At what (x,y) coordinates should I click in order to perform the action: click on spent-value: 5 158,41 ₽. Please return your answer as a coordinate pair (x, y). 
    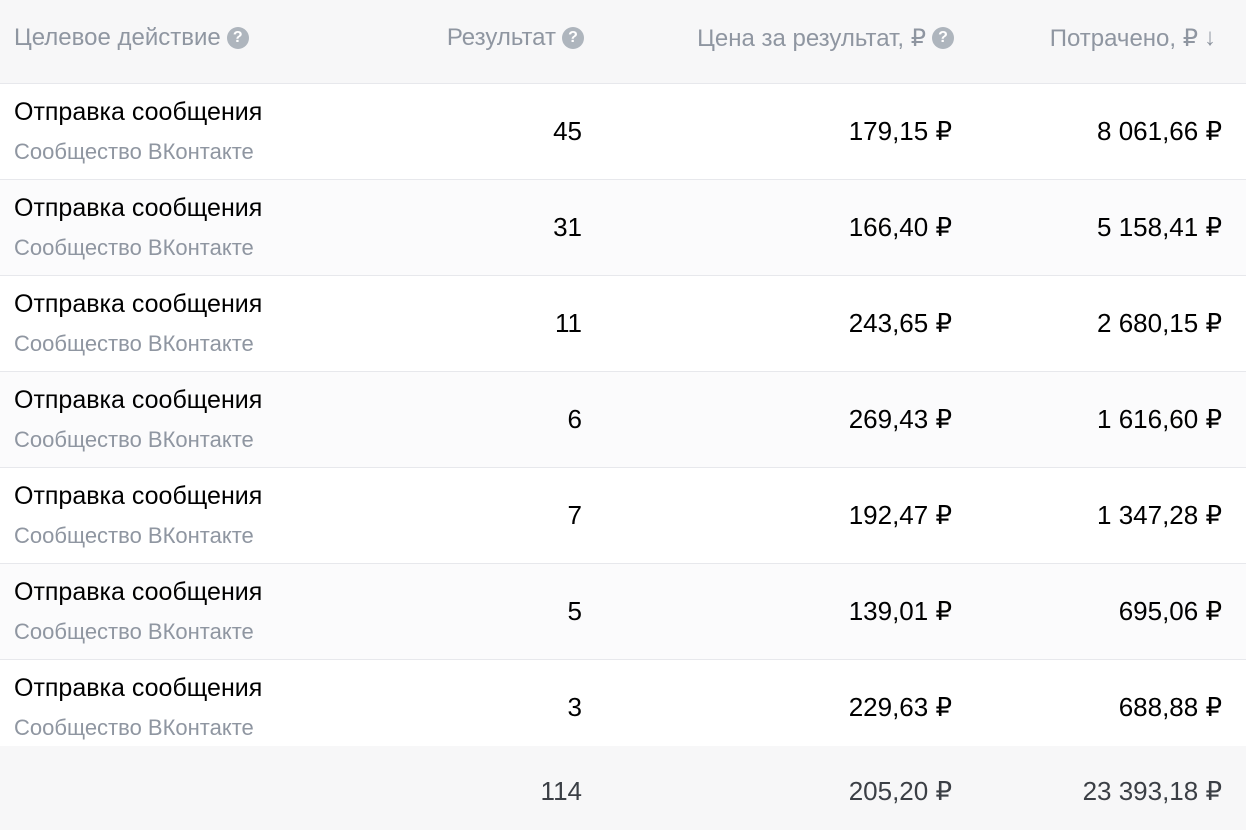
    Looking at the image, I should click on (1159, 227).